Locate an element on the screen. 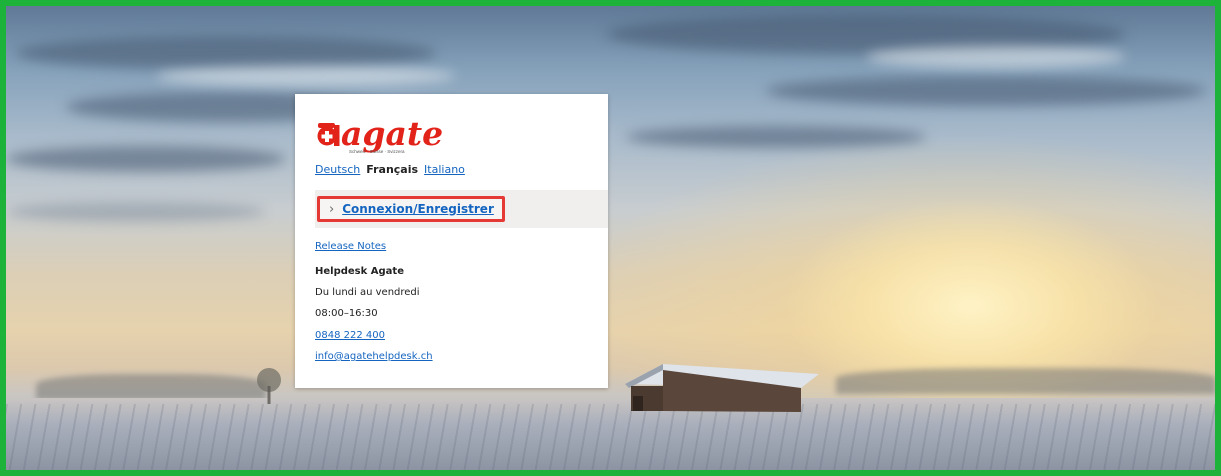 Image resolution: width=1221 pixels, height=476 pixels. helpdesk-email-link: info@agatehelpdesk.ch is located at coordinates (374, 356).